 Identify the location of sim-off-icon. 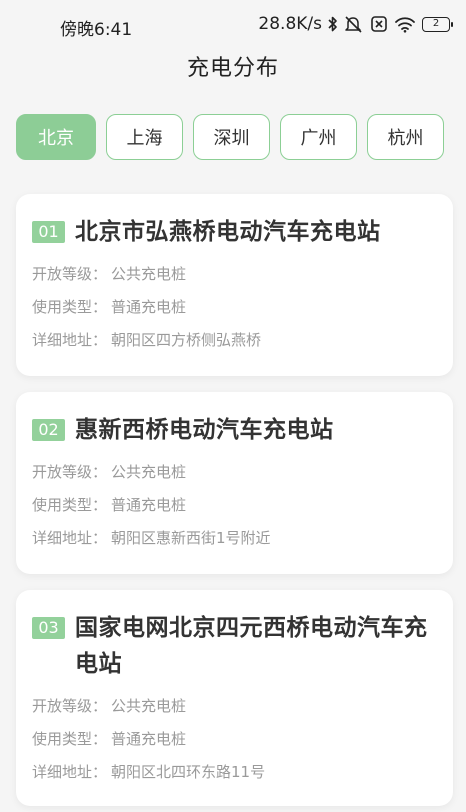
(379, 24).